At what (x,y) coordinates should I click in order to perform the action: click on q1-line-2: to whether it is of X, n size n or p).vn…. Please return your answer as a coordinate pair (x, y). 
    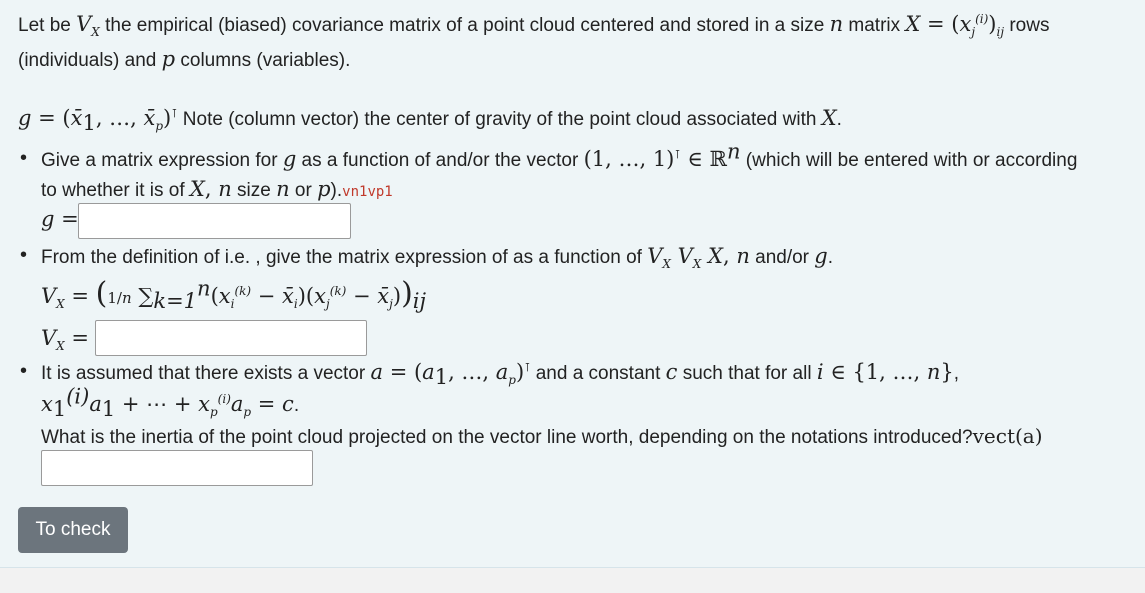
    Looking at the image, I should click on (217, 189).